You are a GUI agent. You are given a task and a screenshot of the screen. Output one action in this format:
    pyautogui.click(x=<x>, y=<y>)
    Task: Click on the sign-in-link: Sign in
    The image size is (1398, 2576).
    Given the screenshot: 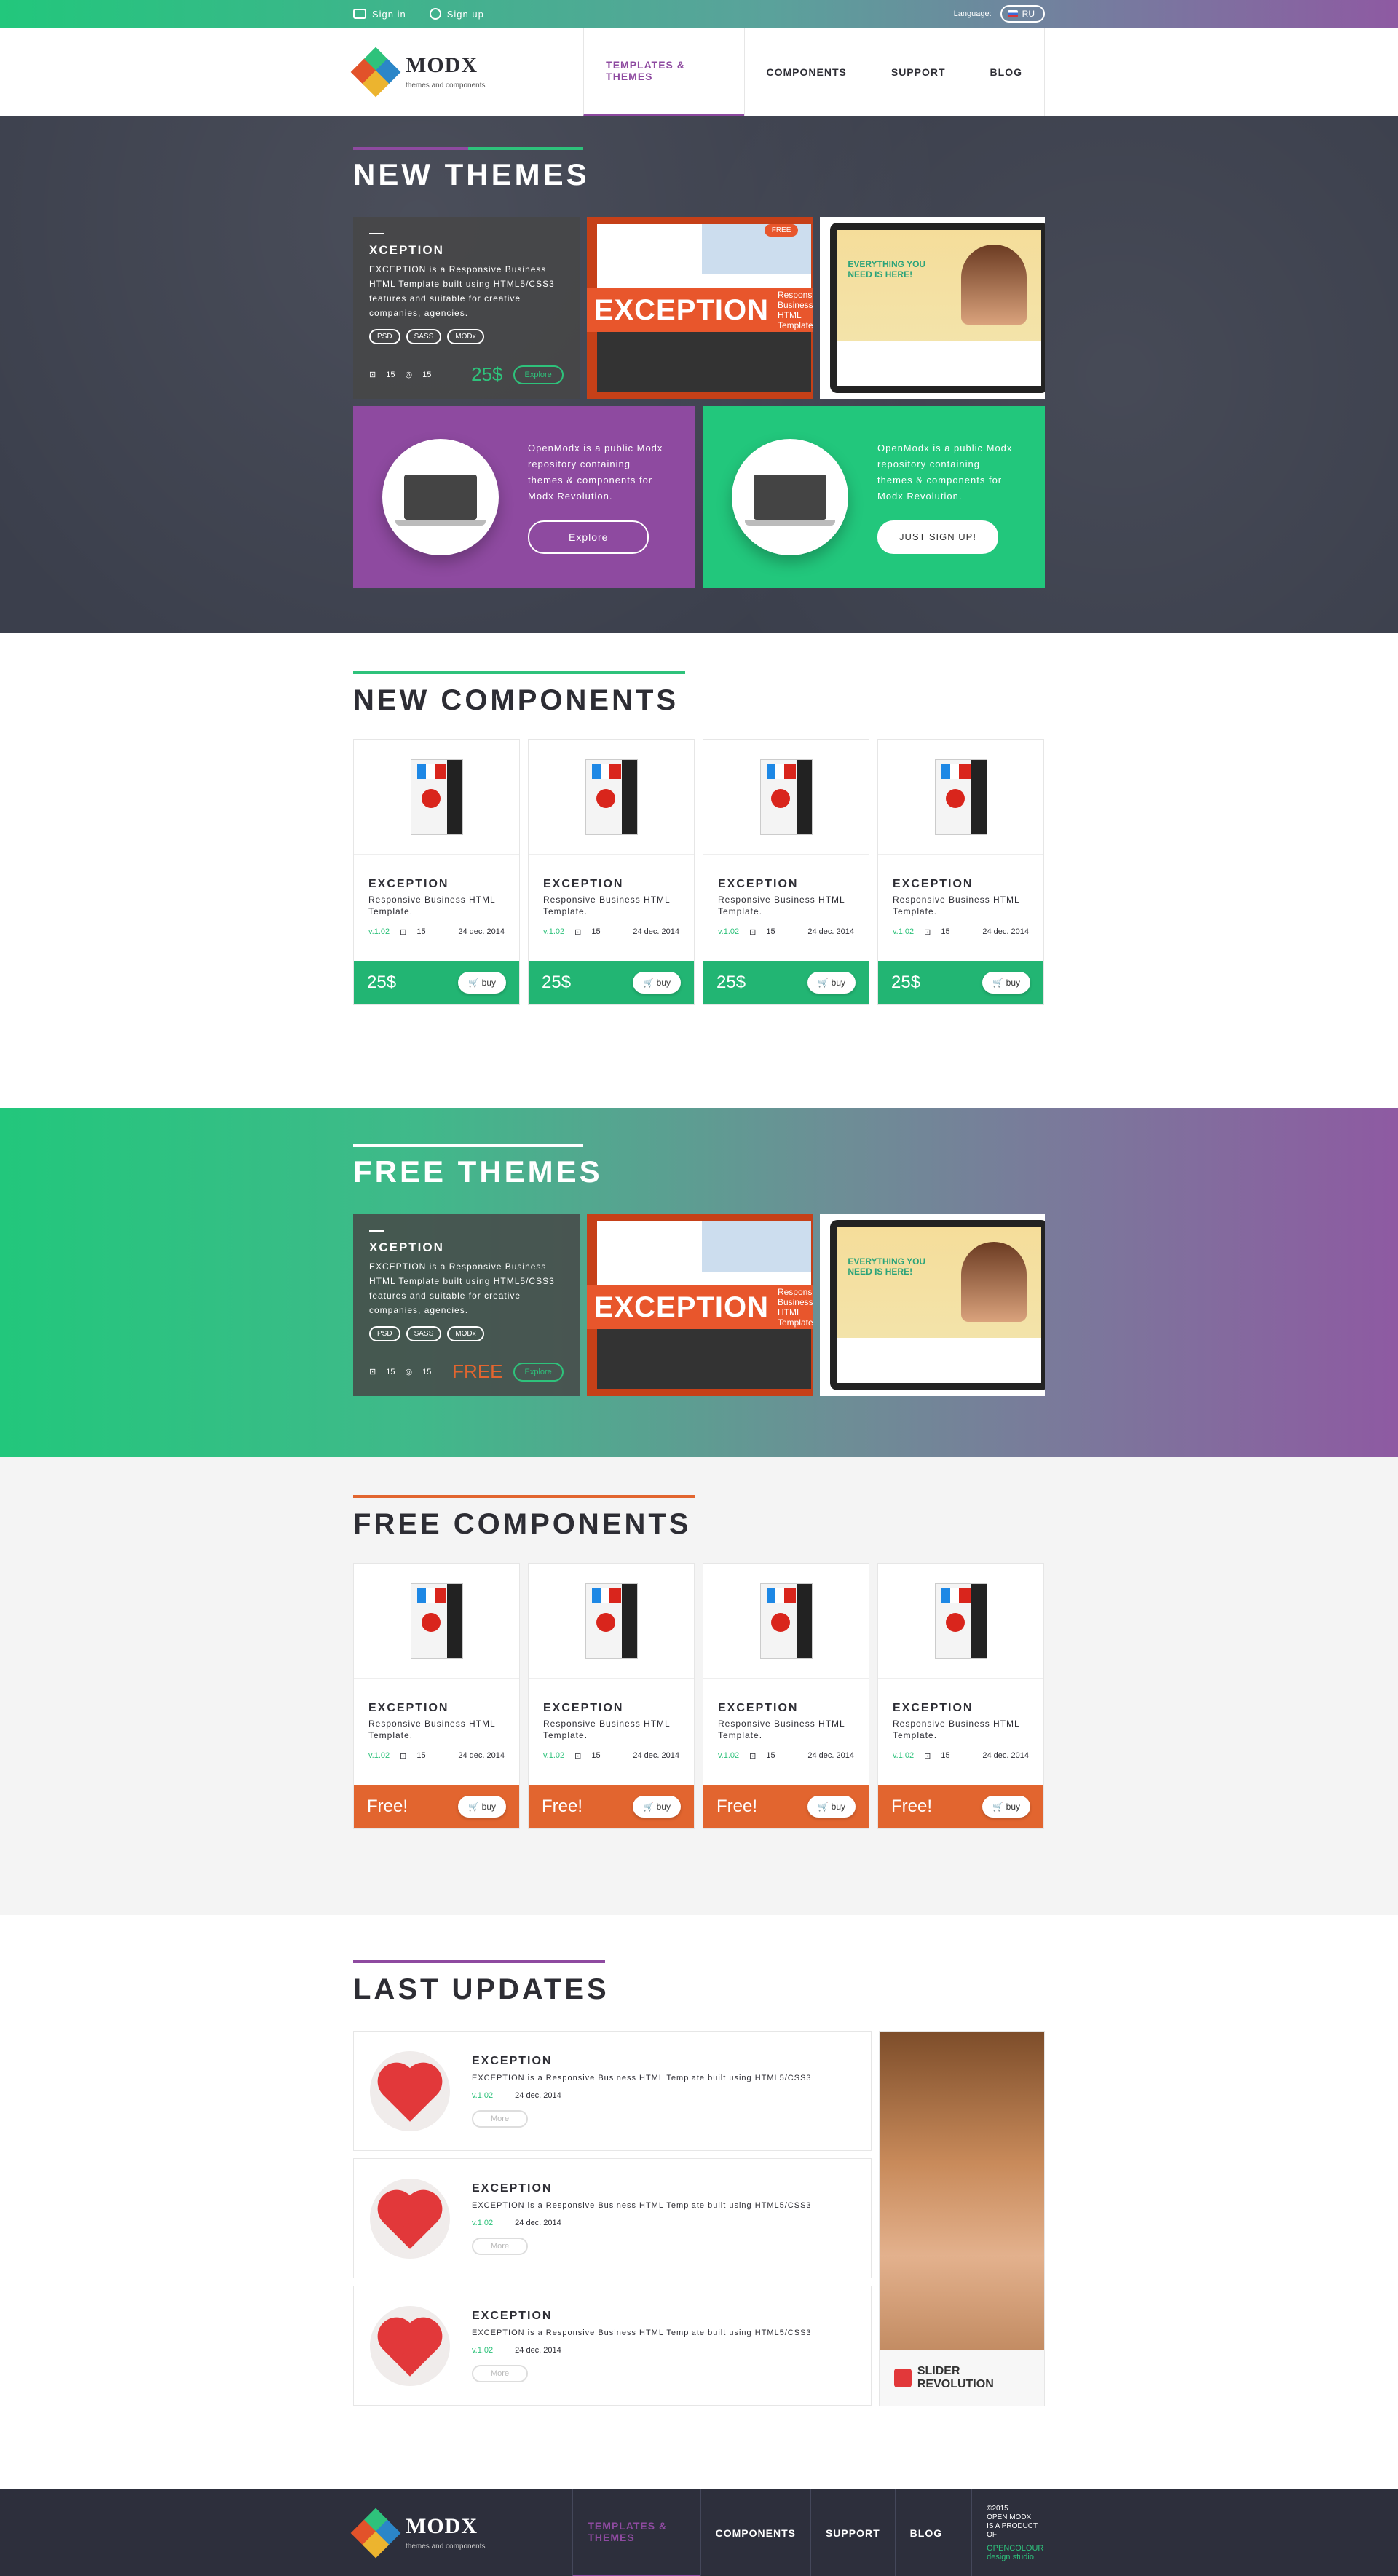 What is the action you would take?
    pyautogui.click(x=379, y=14)
    